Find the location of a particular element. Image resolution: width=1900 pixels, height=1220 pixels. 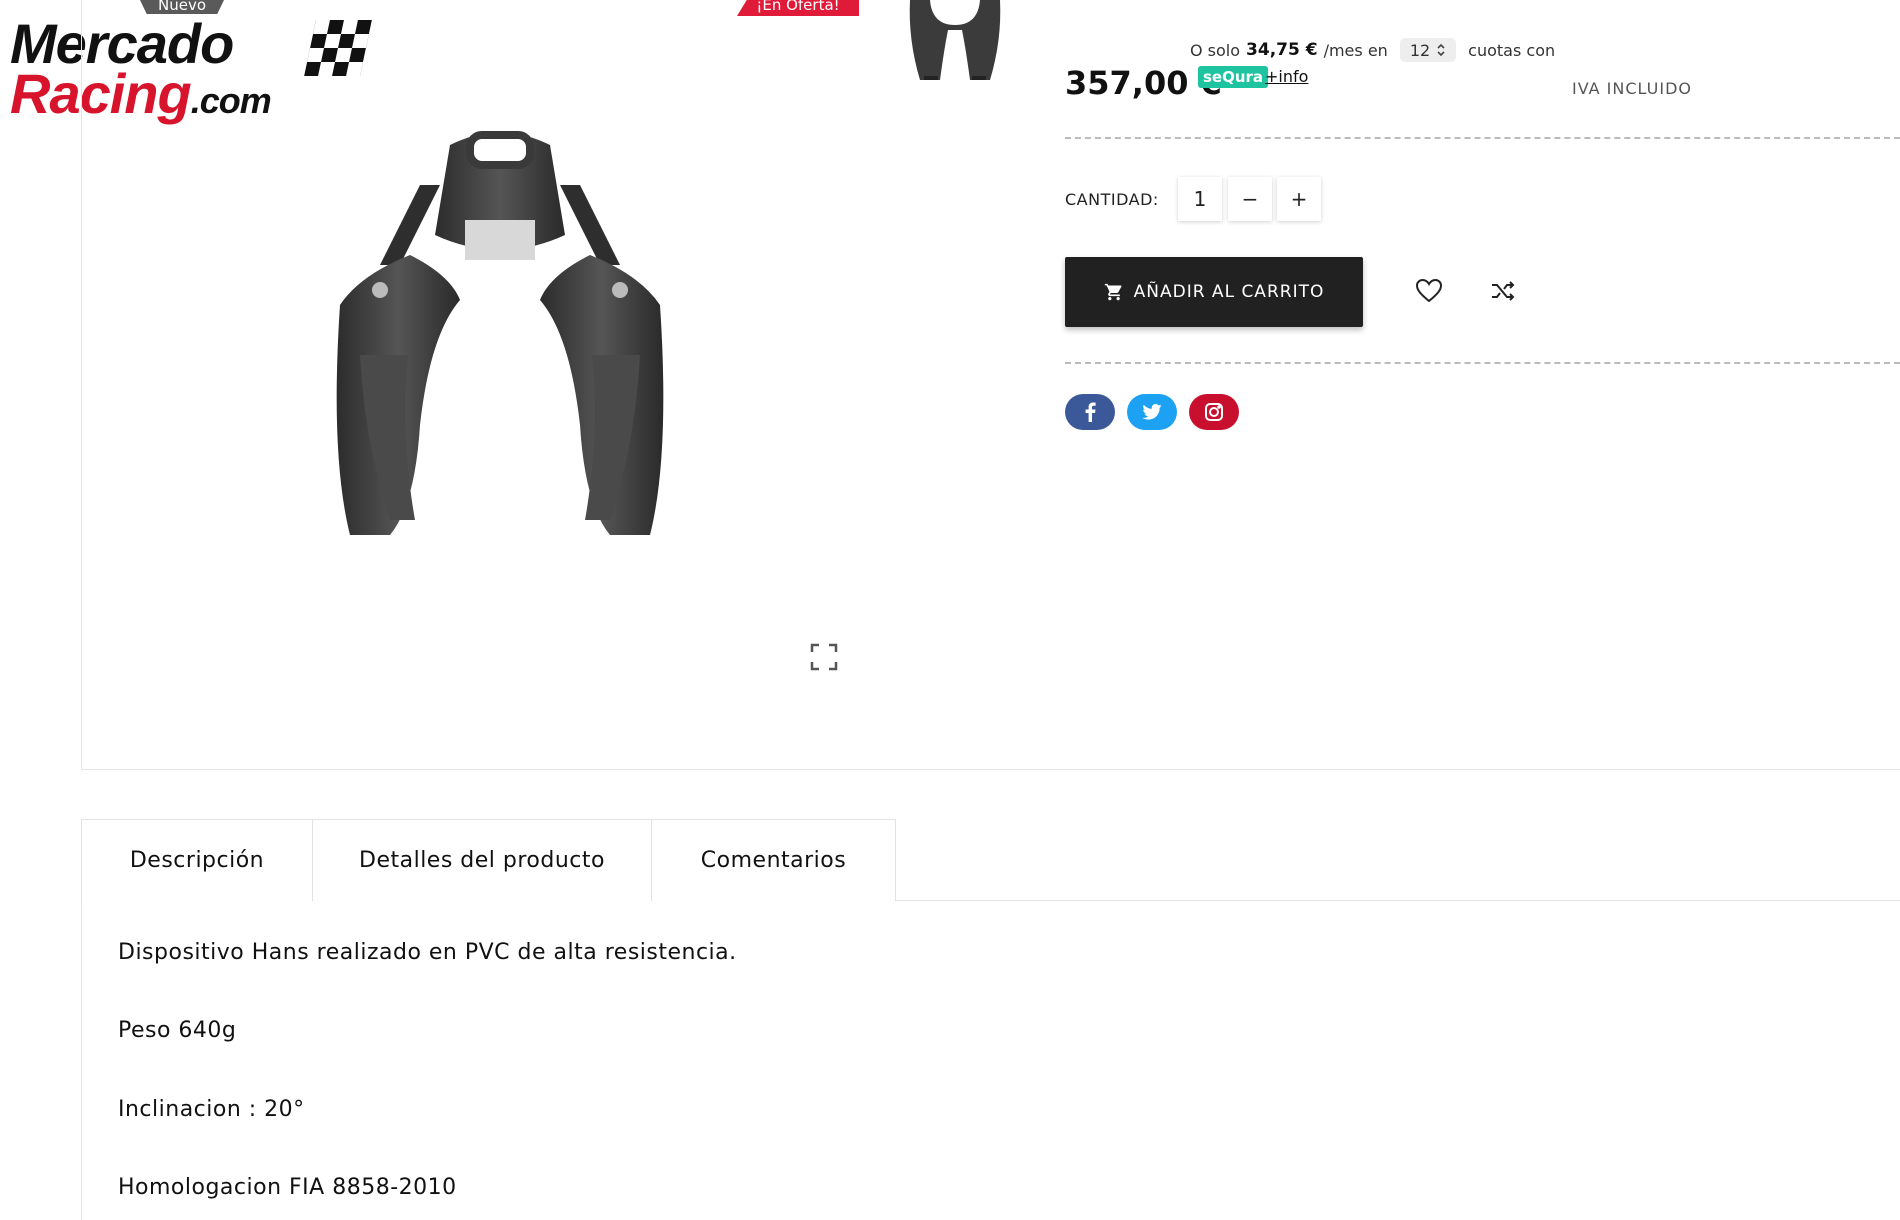

add-to-cart-button: AÑADIR AL CARRITO is located at coordinates (1214, 292).